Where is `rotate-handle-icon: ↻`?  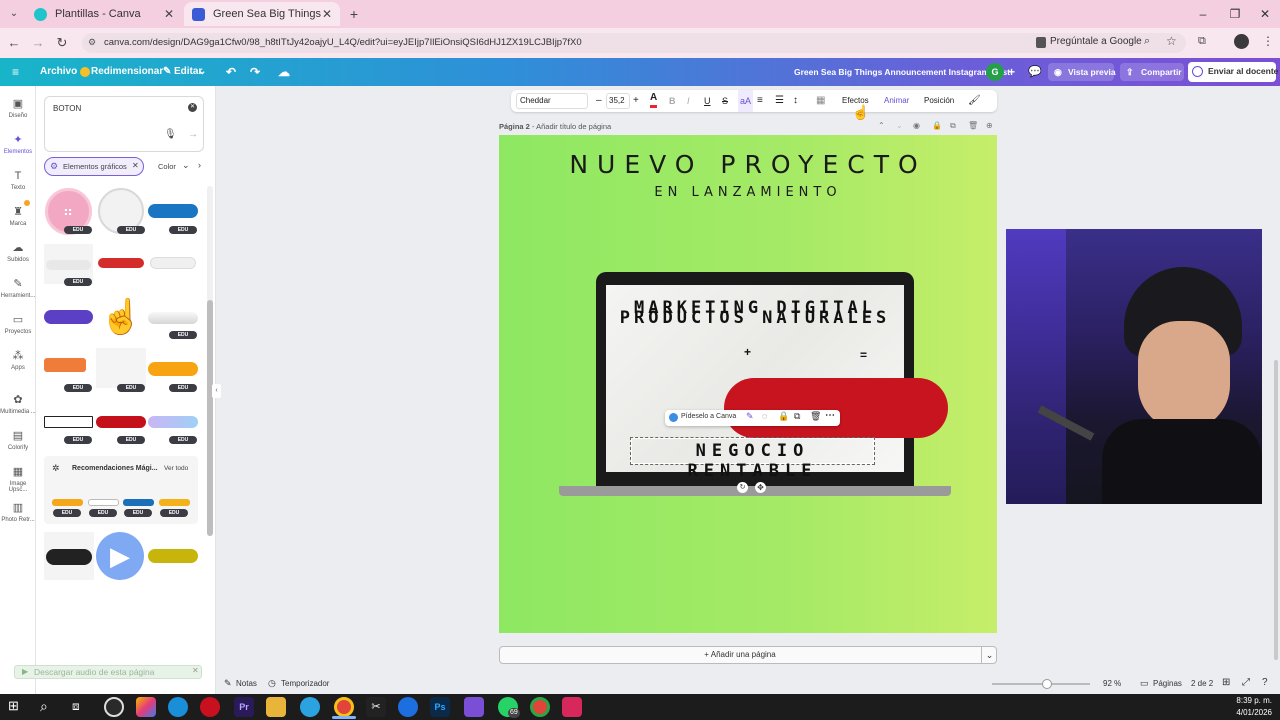
rotate-handle-icon: ↻ is located at coordinates (742, 487).